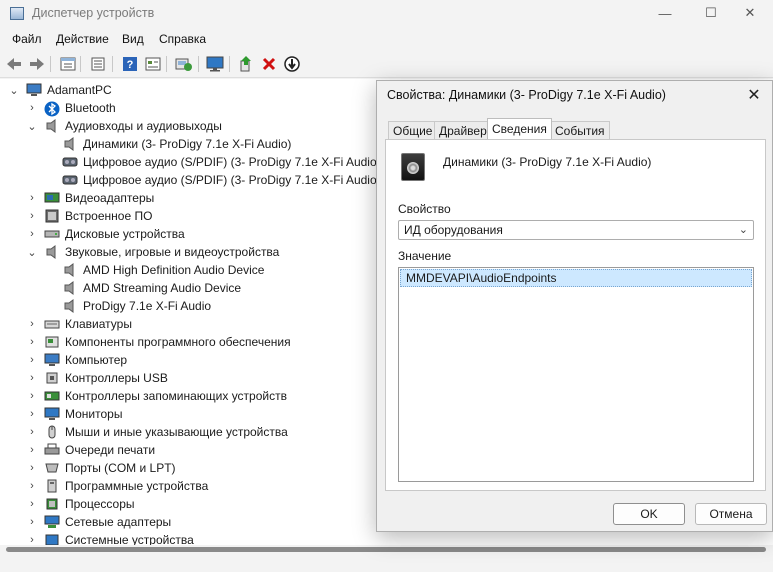 This screenshot has height=572, width=773. I want to click on menu-file: Файл, so click(27, 39).